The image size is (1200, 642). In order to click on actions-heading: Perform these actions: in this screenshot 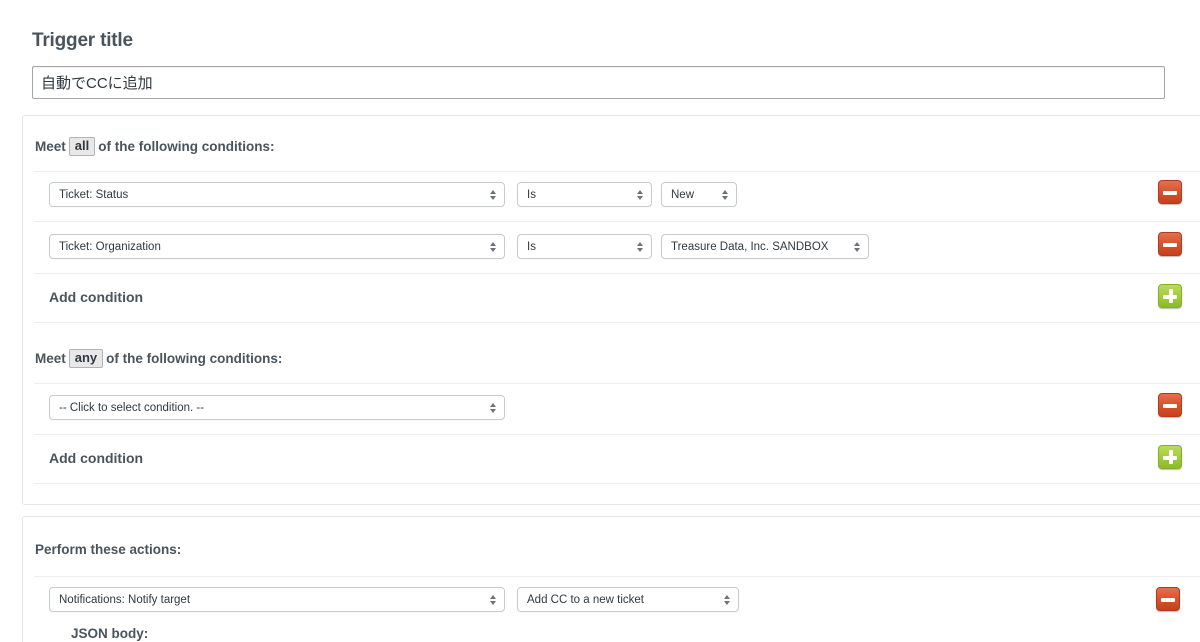, I will do `click(108, 549)`.